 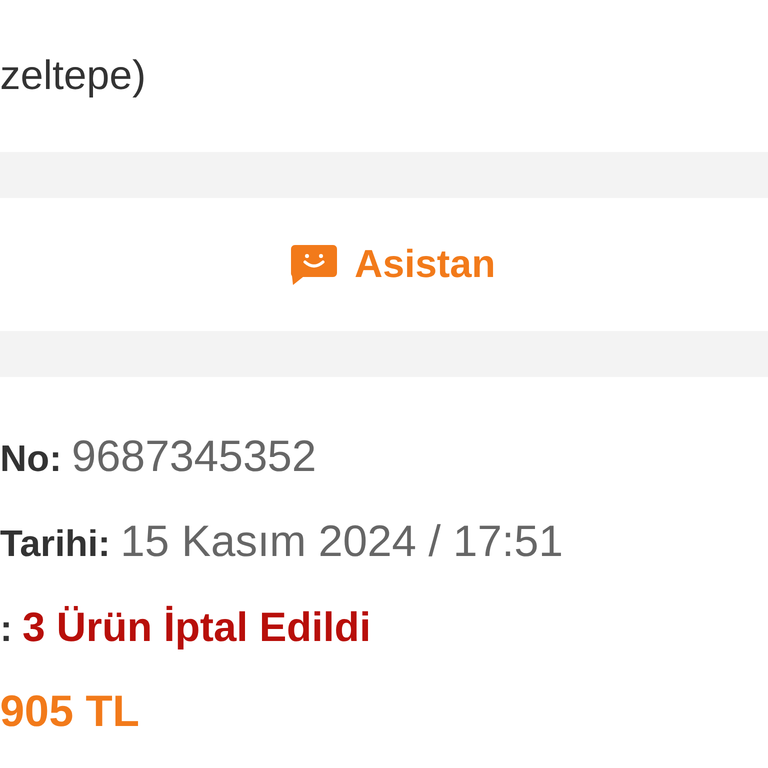 I want to click on address-text: zeltepe), so click(x=73, y=75).